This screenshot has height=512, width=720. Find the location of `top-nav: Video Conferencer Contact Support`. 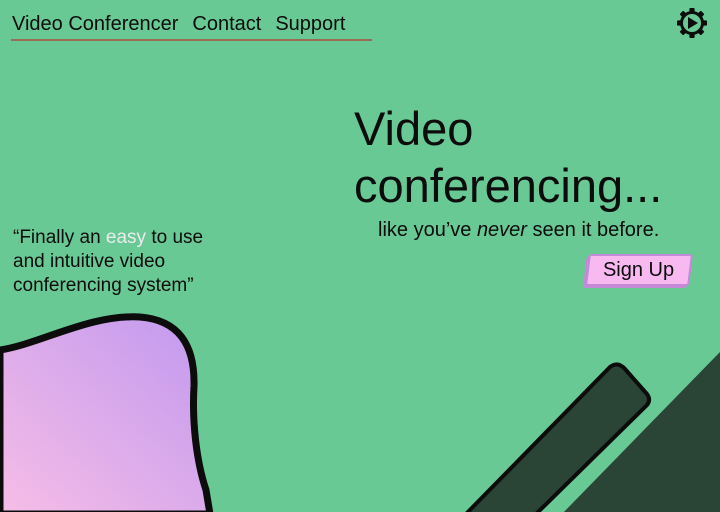

top-nav: Video Conferencer Contact Support is located at coordinates (191, 24).